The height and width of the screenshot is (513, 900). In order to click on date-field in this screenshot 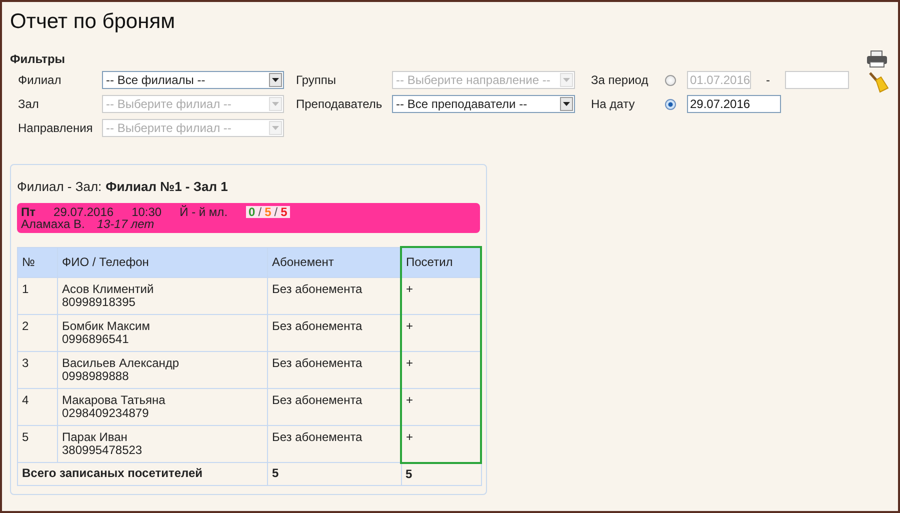, I will do `click(817, 80)`.